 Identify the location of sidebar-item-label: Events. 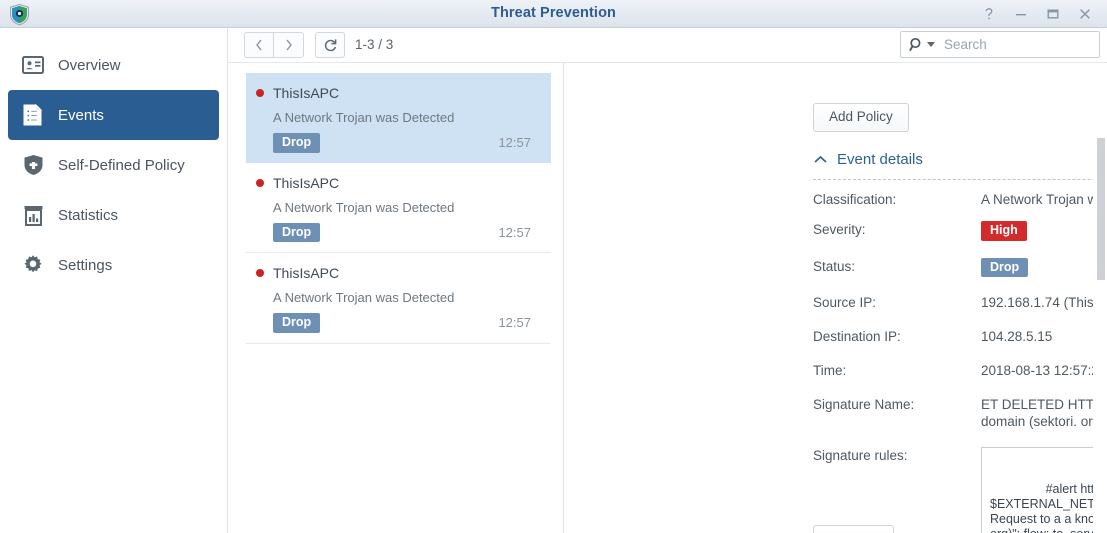
(81, 115).